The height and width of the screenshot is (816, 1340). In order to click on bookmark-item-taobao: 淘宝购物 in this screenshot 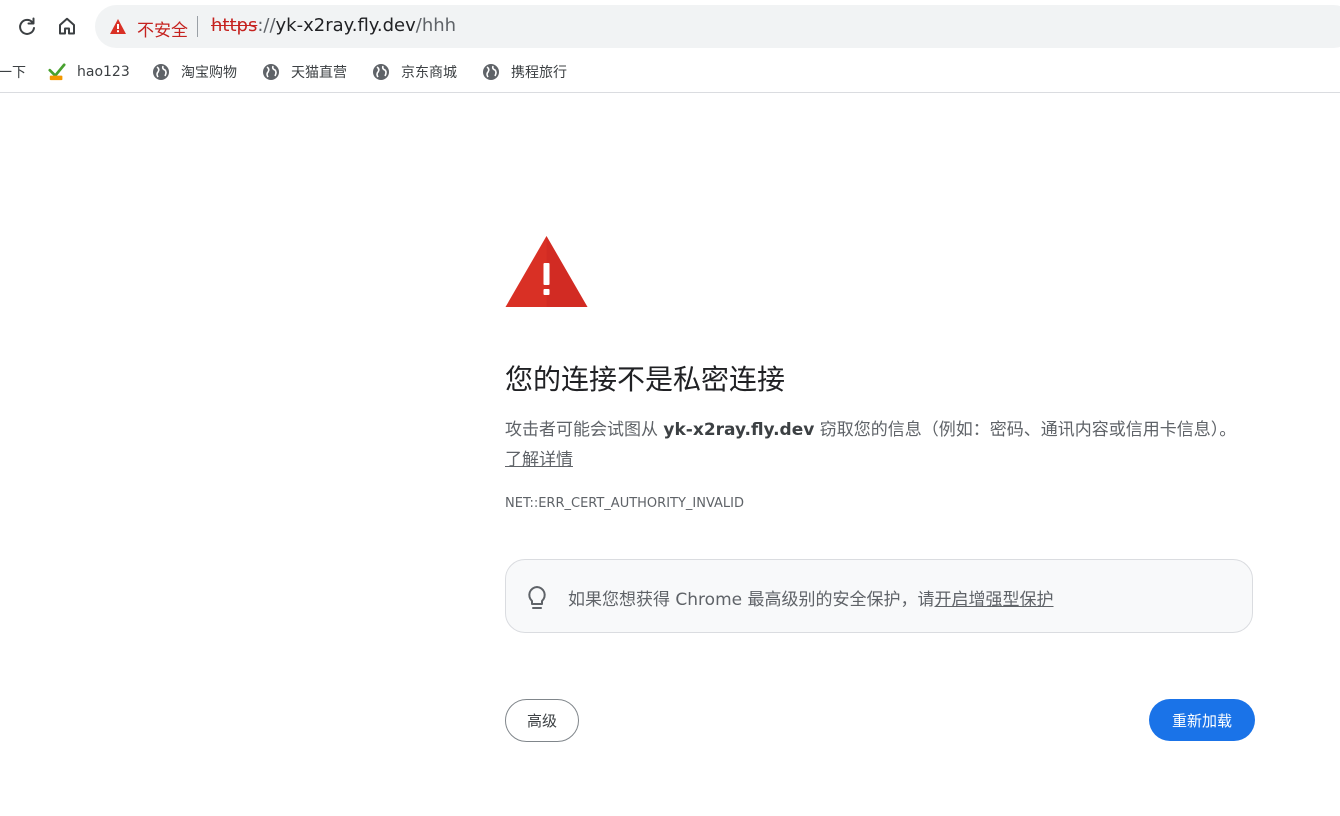, I will do `click(194, 72)`.